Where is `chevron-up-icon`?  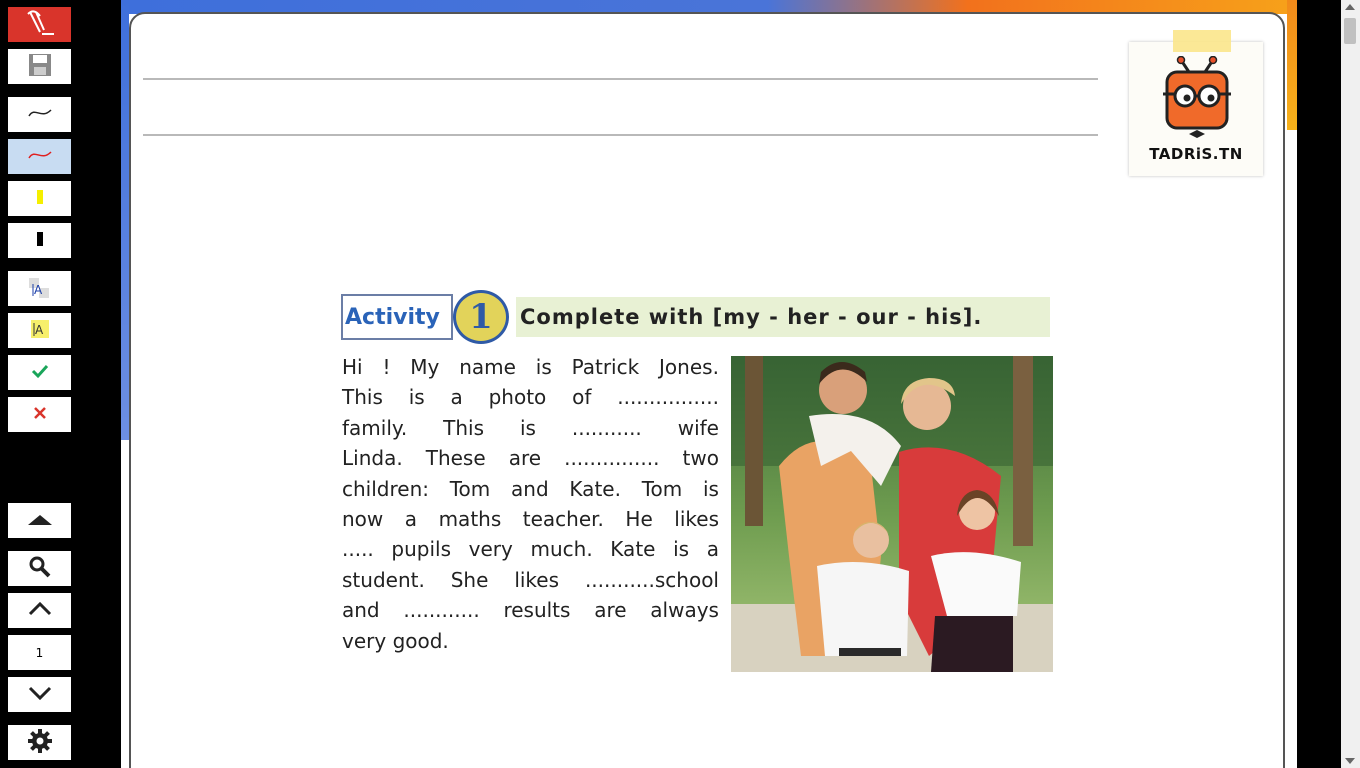
chevron-up-icon is located at coordinates (40, 610).